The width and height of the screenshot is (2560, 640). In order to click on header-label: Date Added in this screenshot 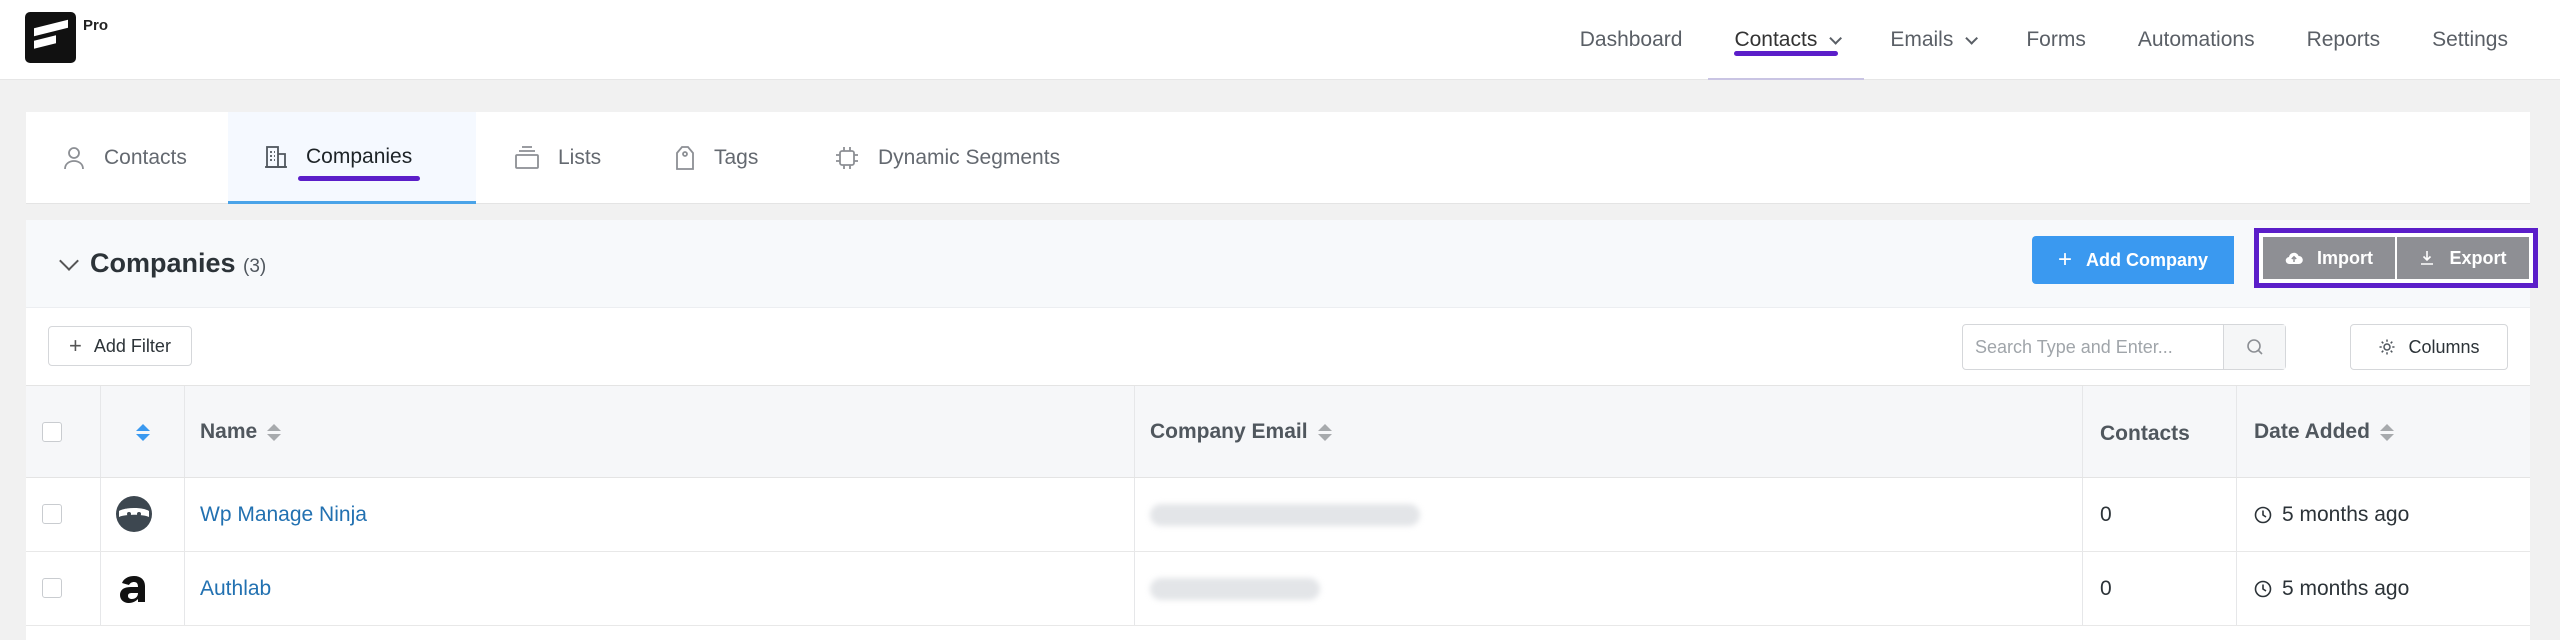, I will do `click(2312, 431)`.